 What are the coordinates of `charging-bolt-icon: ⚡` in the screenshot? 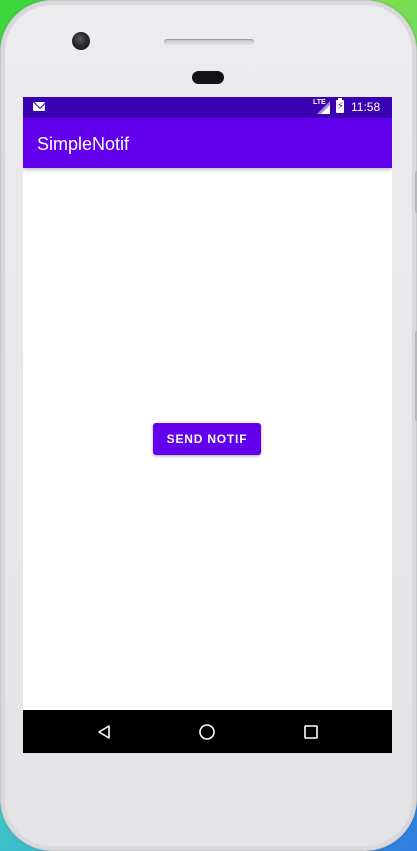 It's located at (341, 106).